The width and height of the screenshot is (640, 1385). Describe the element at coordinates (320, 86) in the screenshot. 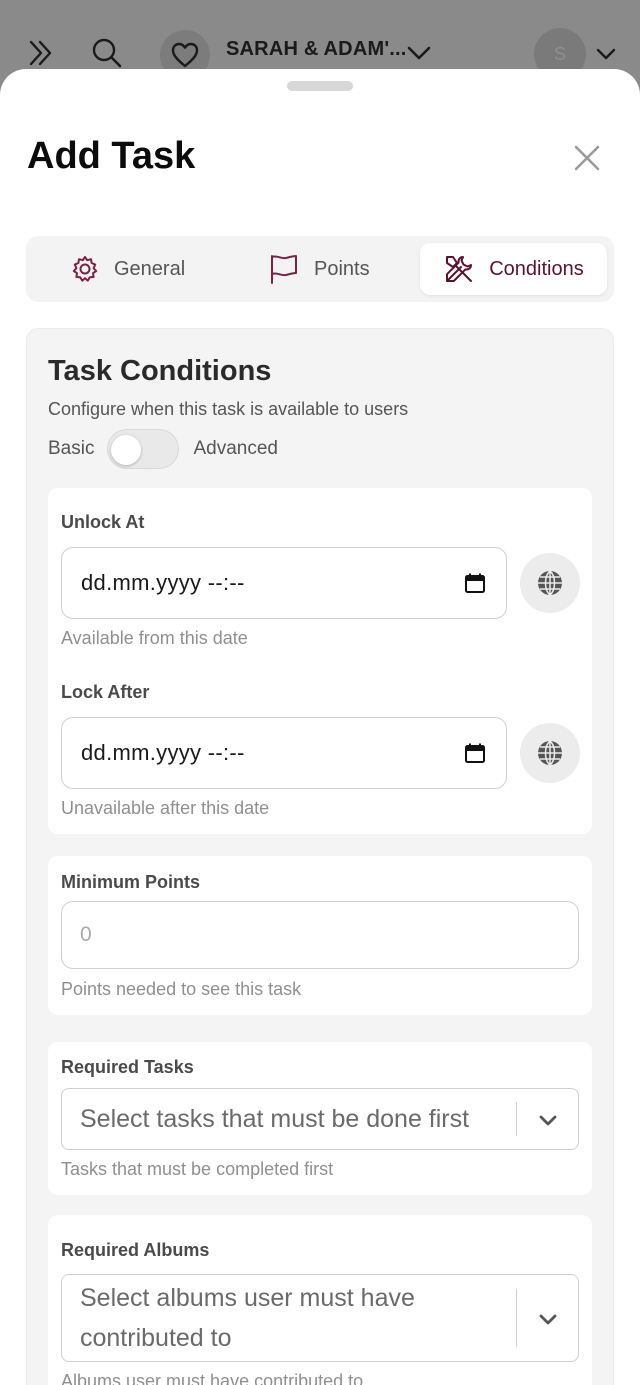

I see `drag-handle` at that location.